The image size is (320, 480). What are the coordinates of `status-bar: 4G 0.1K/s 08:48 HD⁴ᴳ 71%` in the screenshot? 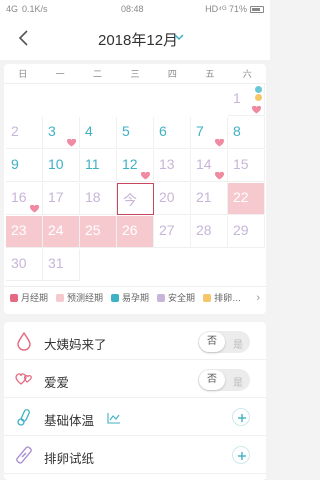 It's located at (135, 9).